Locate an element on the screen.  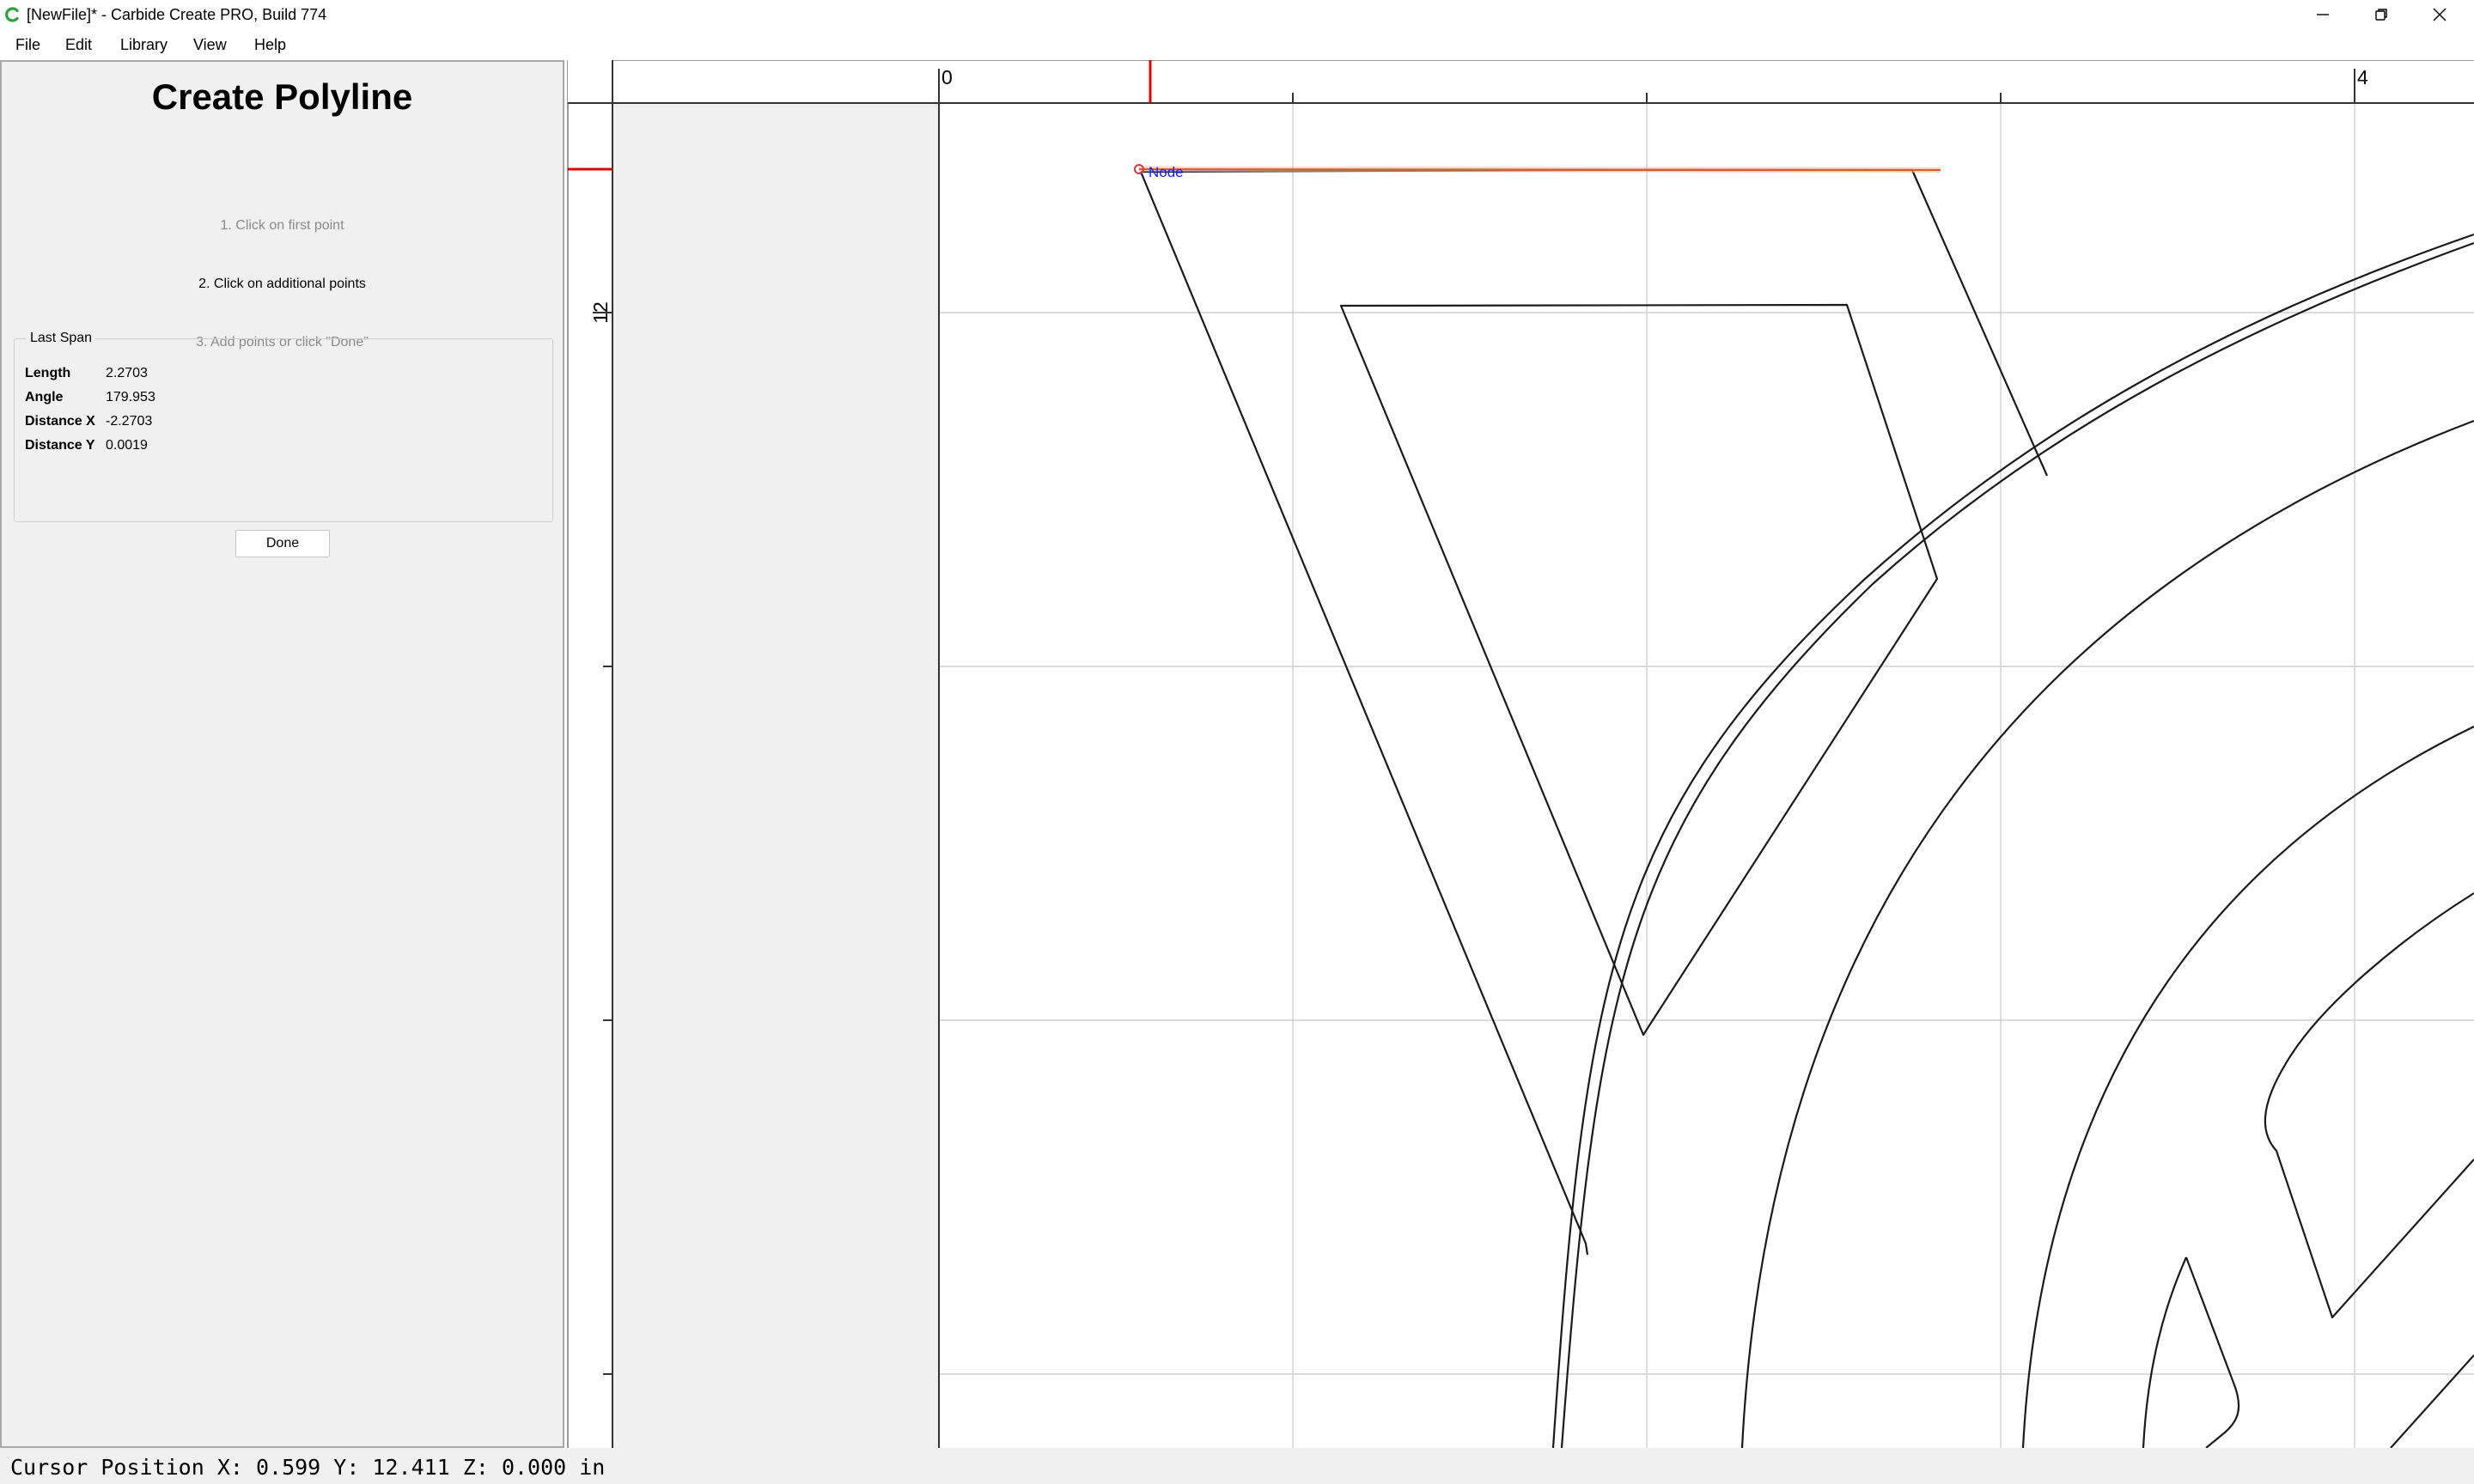
span-value: 2.2703 is located at coordinates (127, 373).